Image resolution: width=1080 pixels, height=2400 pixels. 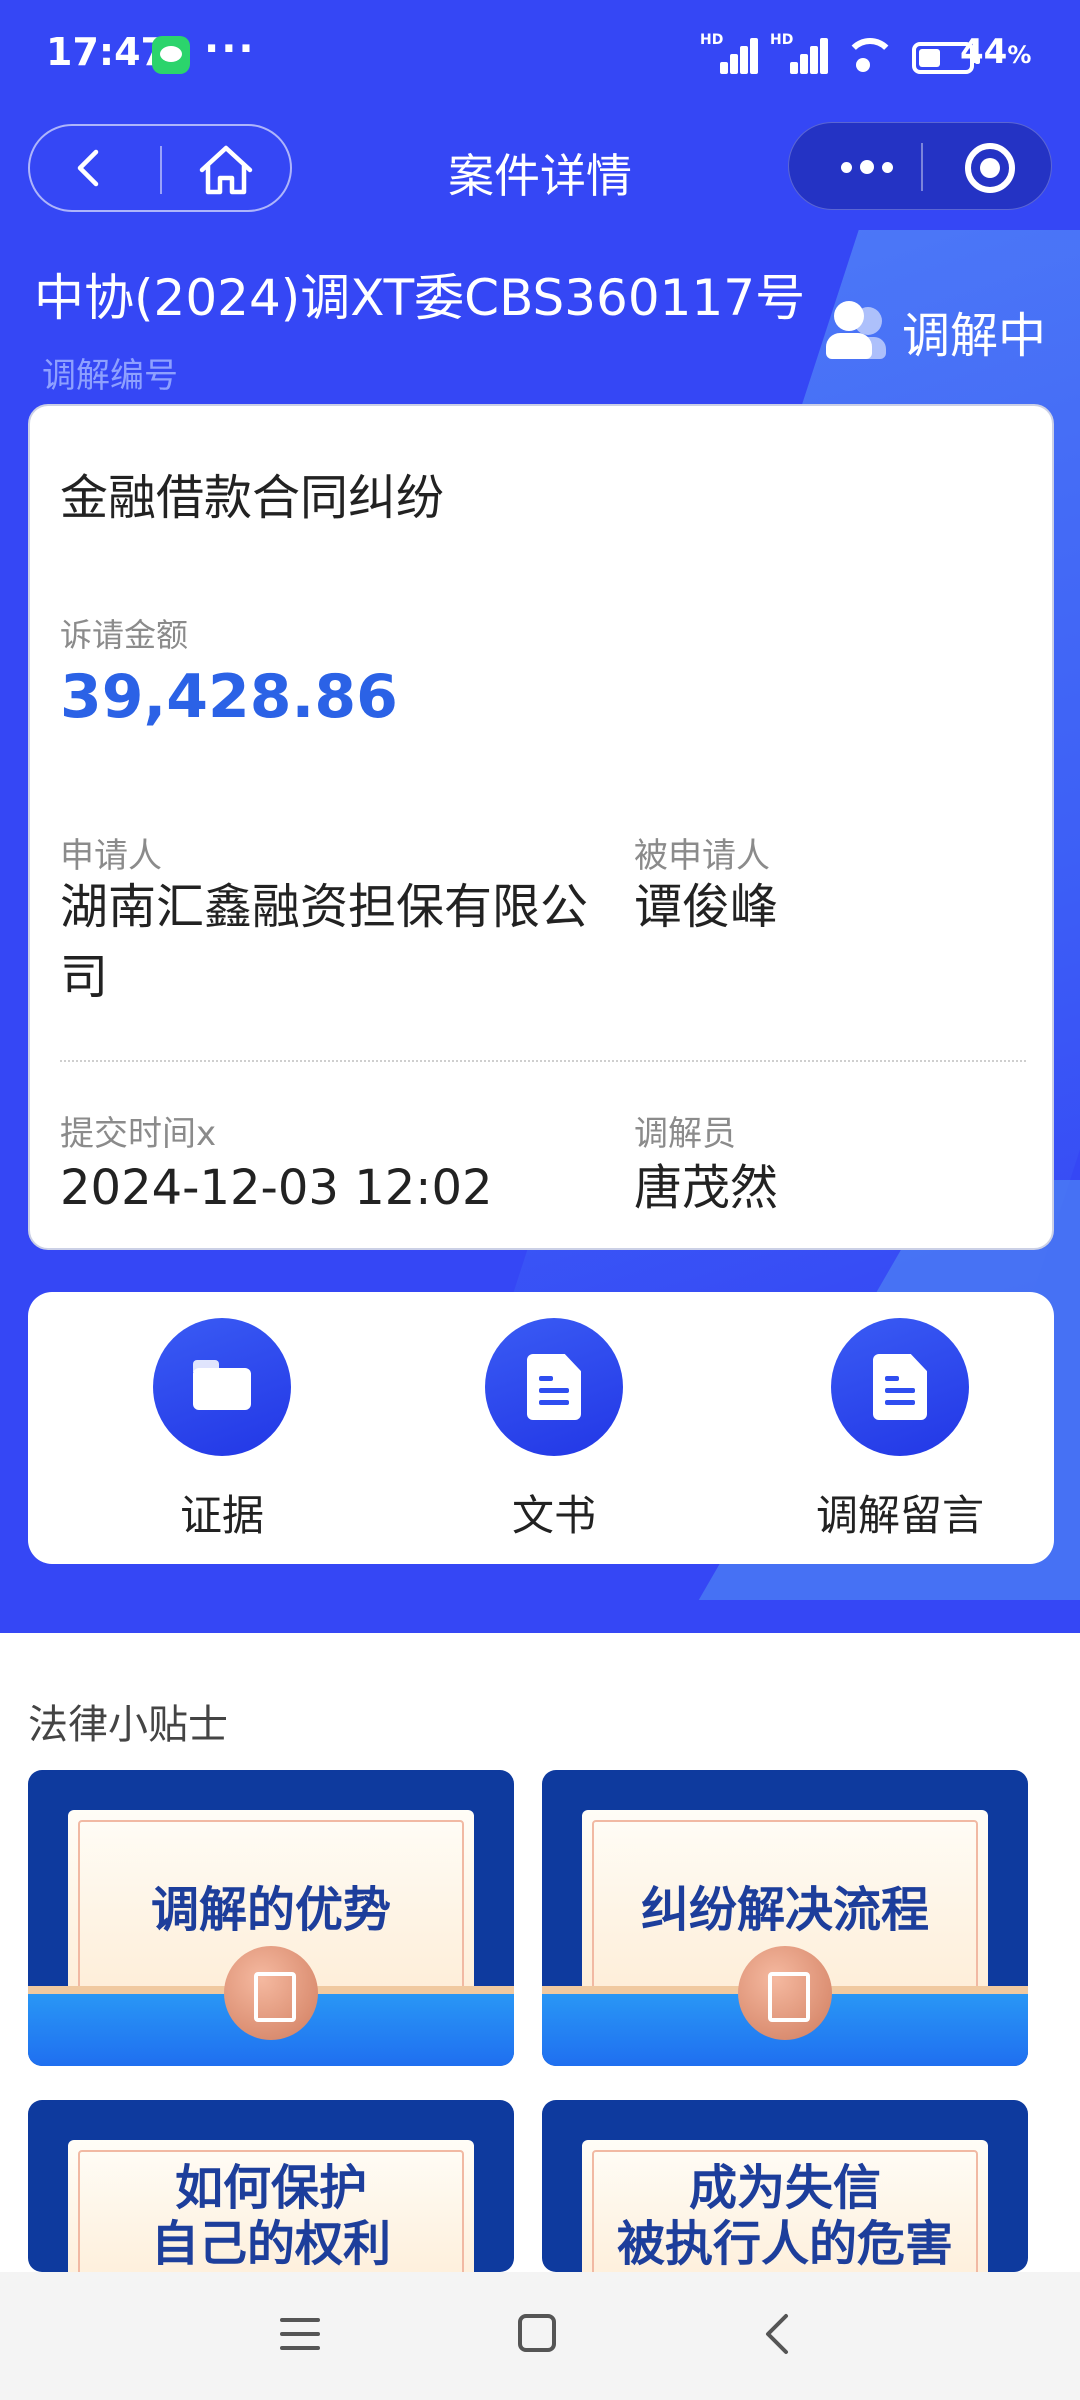 What do you see at coordinates (784, 2216) in the screenshot?
I see `tip-text: 成为失信 被执行人的危害` at bounding box center [784, 2216].